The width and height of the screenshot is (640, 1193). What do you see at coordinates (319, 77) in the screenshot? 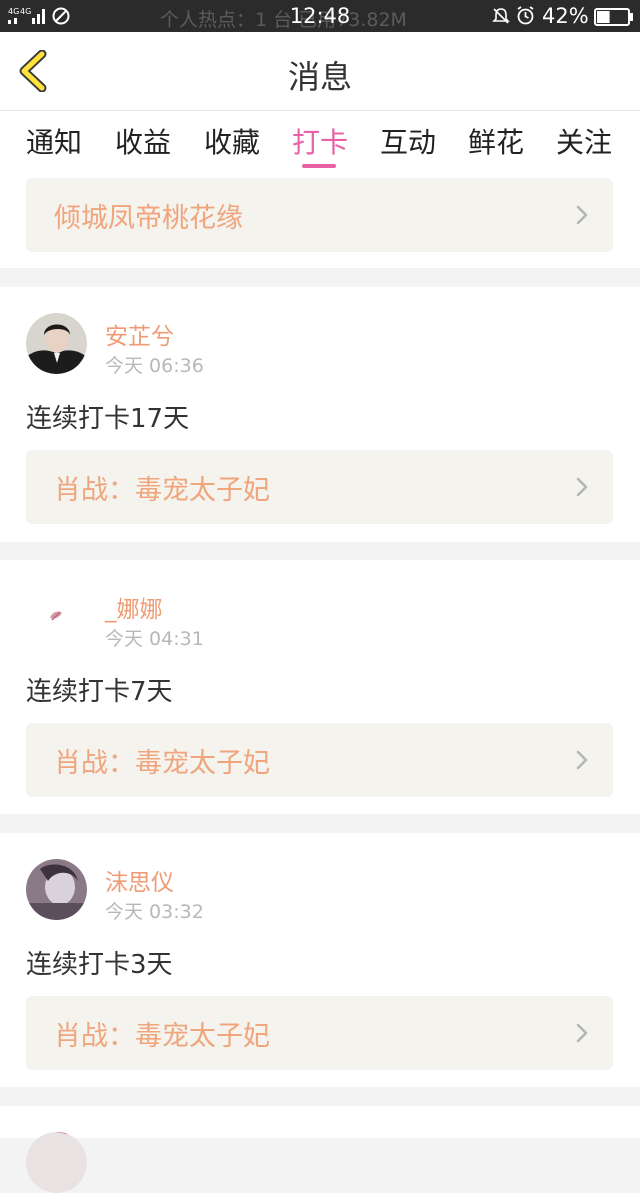
I see `page-title: 消息` at bounding box center [319, 77].